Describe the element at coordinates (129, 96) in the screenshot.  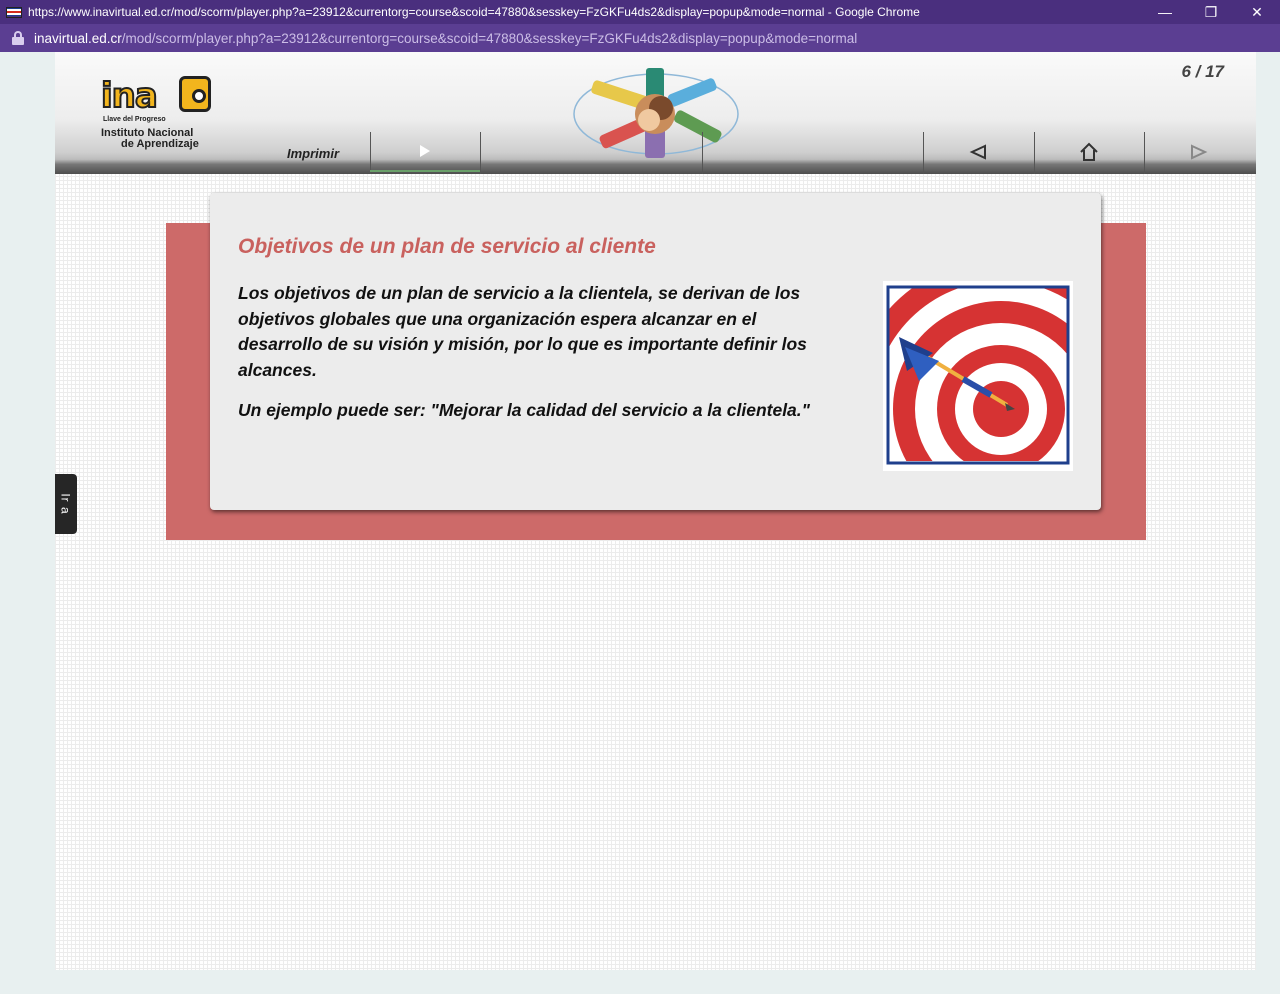
I see `logo-wordmark: ina` at that location.